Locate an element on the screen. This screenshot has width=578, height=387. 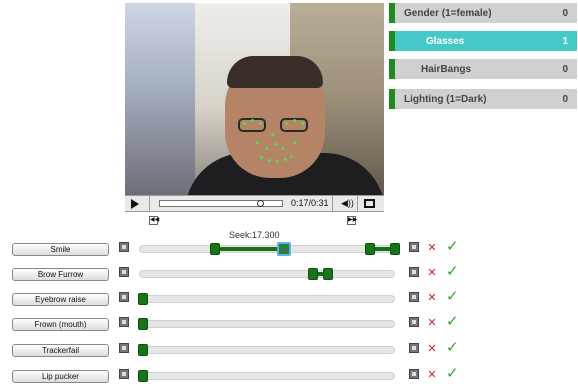
action-row-eyebrow-raise: Eyebrow raise ✕ ✓ is located at coordinates (289, 299).